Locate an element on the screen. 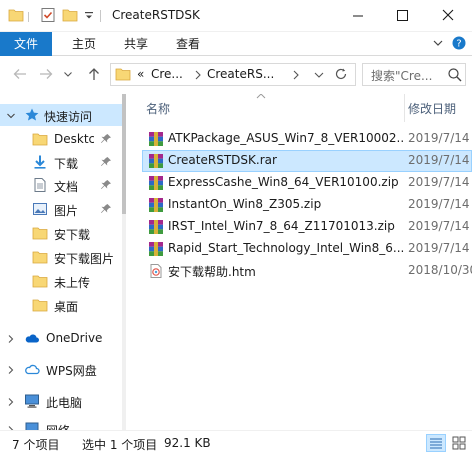 The width and height of the screenshot is (472, 455). file-name: IRST_Intel_Win7_8_64_Z11701013.zip is located at coordinates (281, 226).